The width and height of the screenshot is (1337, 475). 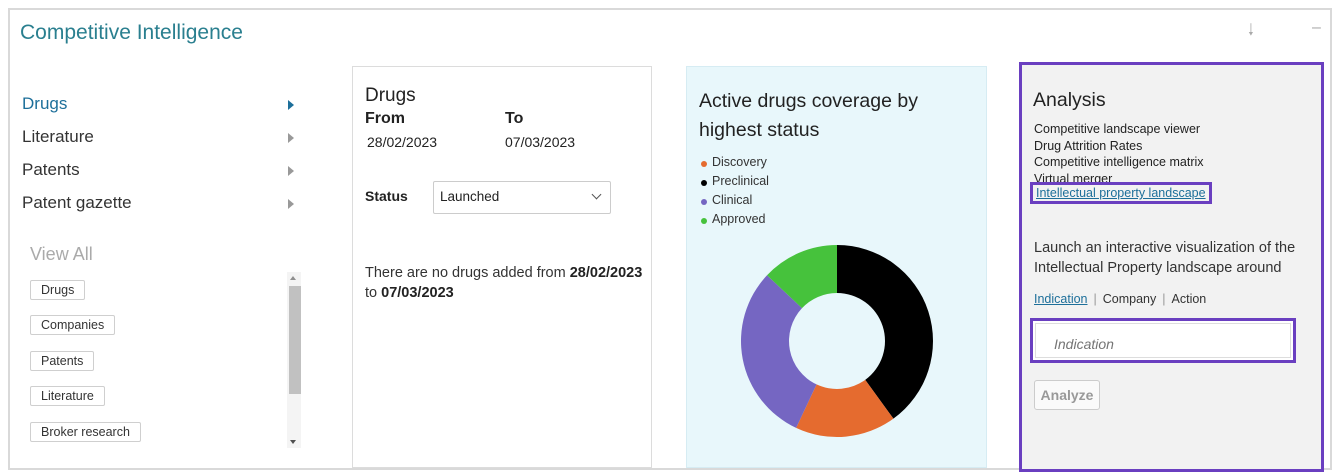 What do you see at coordinates (390, 95) in the screenshot?
I see `drugs-card-title: Drugs` at bounding box center [390, 95].